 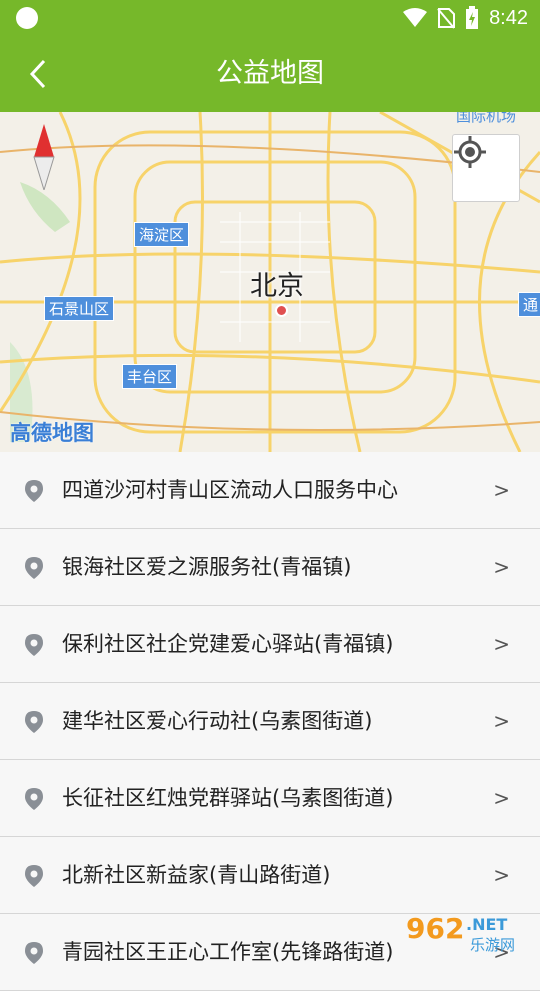 I want to click on page-title: 公益地图, so click(x=270, y=73).